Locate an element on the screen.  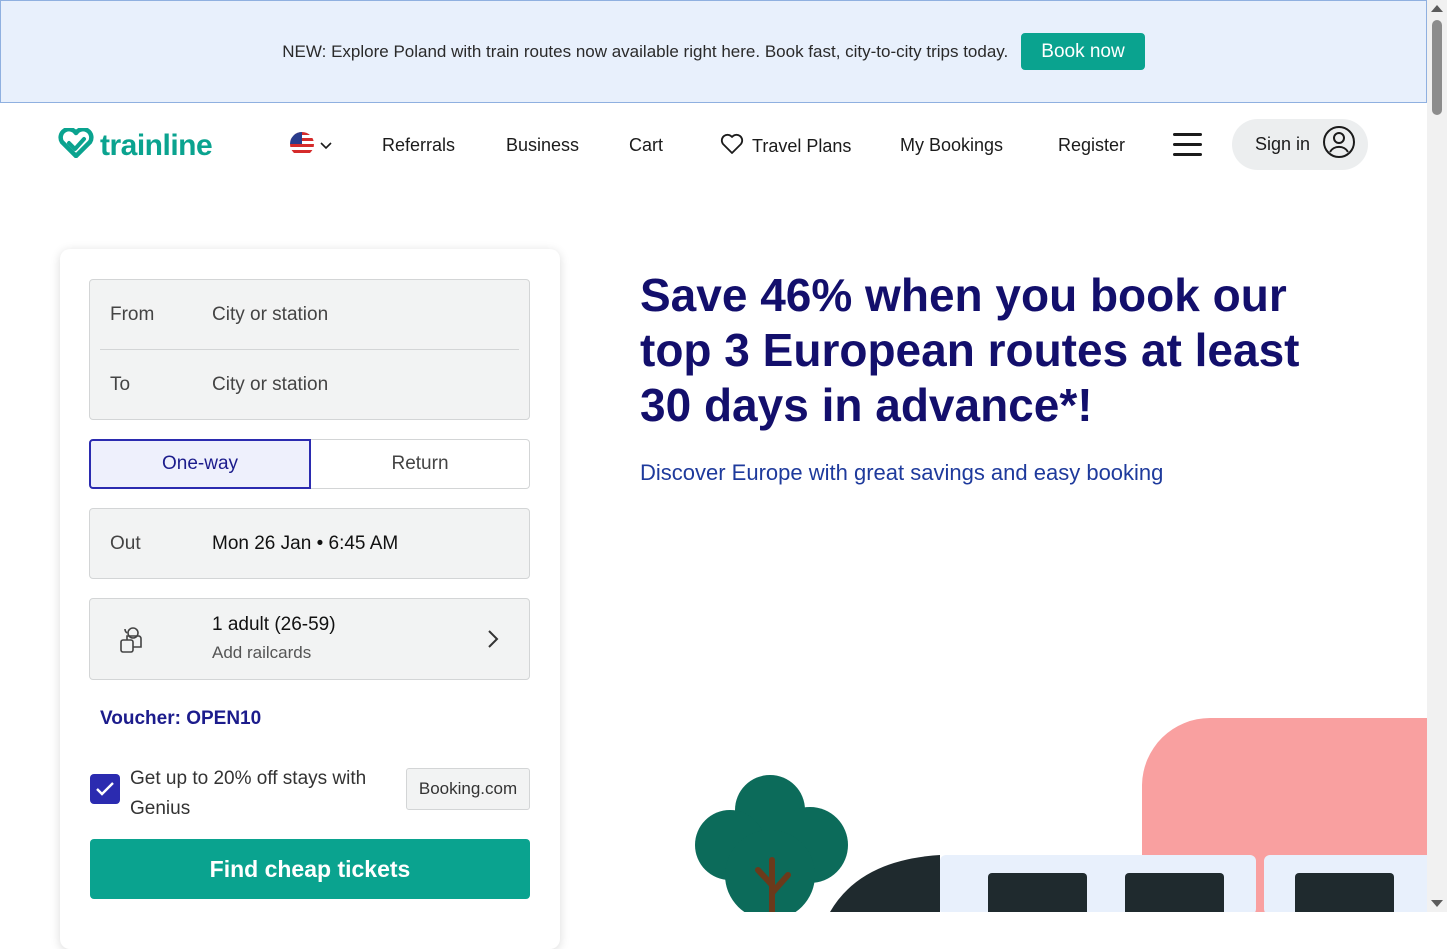
scroll-thumb is located at coordinates (1437, 67).